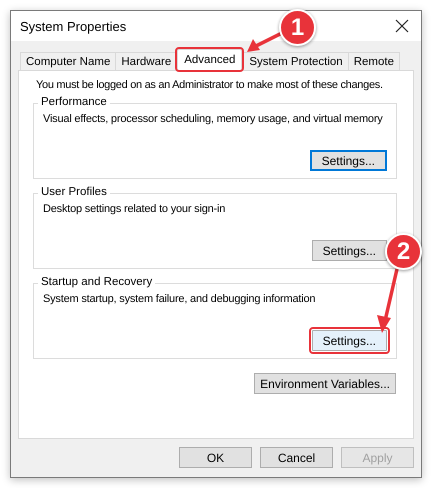 The image size is (432, 488). Describe the element at coordinates (179, 299) in the screenshot. I see `group-description: System startup, system failure, and debugging information` at that location.